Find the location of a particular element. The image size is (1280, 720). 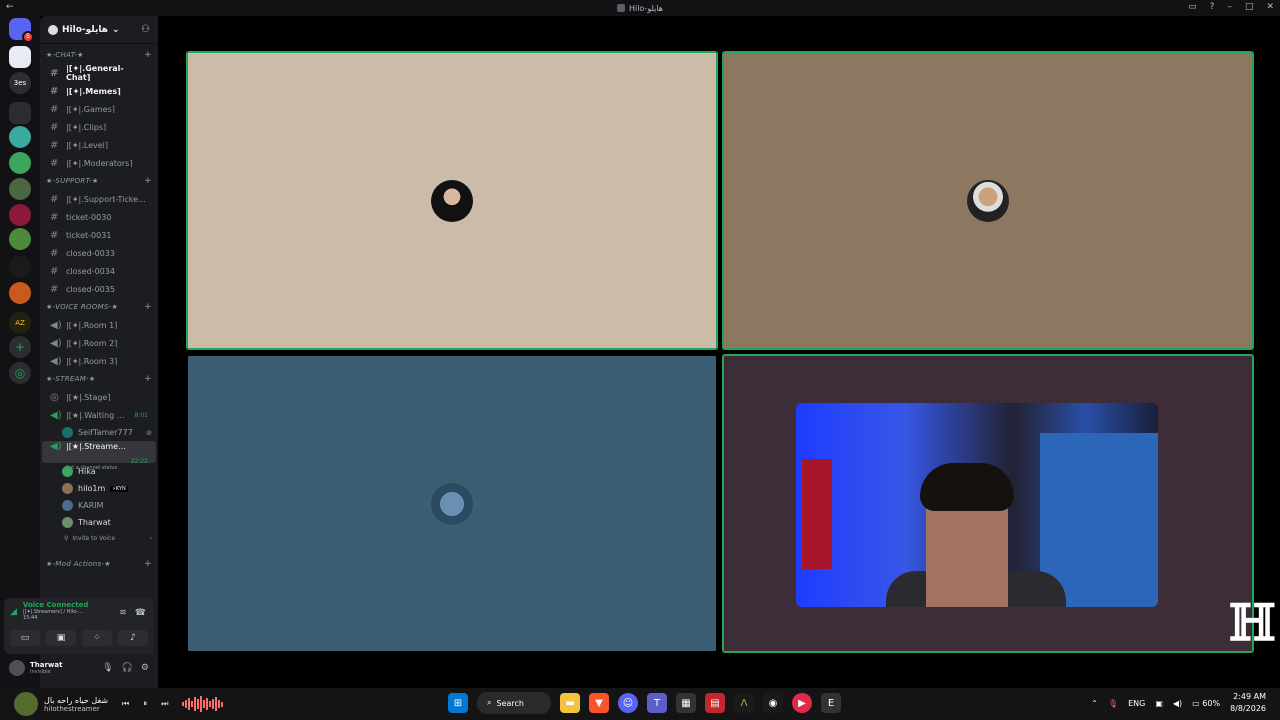

back-arrow-icon: ← is located at coordinates (10, 7).